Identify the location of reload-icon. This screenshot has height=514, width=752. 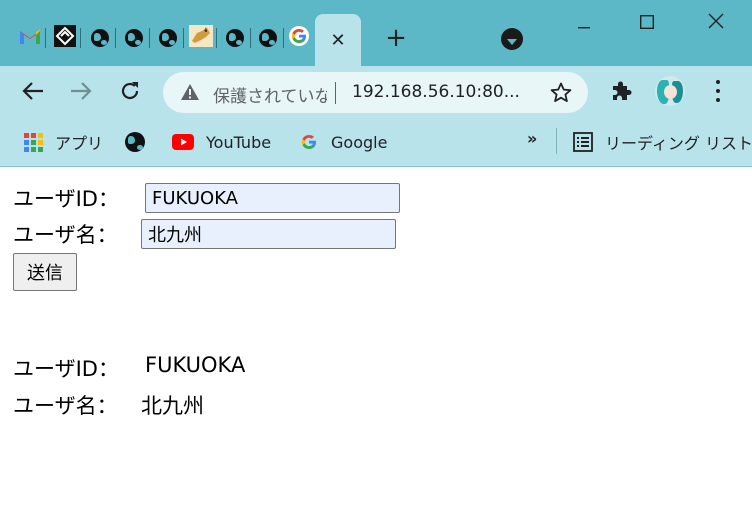
(130, 93).